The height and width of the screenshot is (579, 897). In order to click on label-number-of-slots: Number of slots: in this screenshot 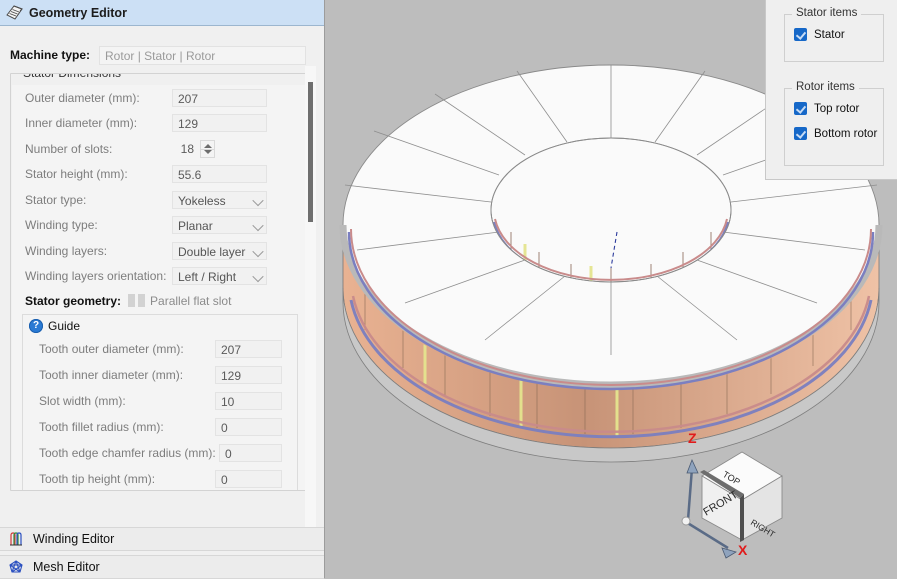, I will do `click(69, 148)`.